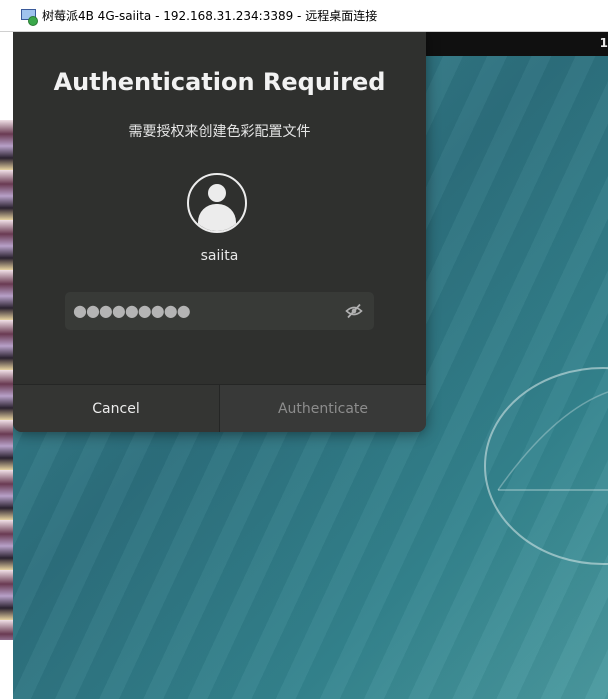 The height and width of the screenshot is (699, 608). I want to click on password-field: ●●●●●●●●●, so click(219, 311).